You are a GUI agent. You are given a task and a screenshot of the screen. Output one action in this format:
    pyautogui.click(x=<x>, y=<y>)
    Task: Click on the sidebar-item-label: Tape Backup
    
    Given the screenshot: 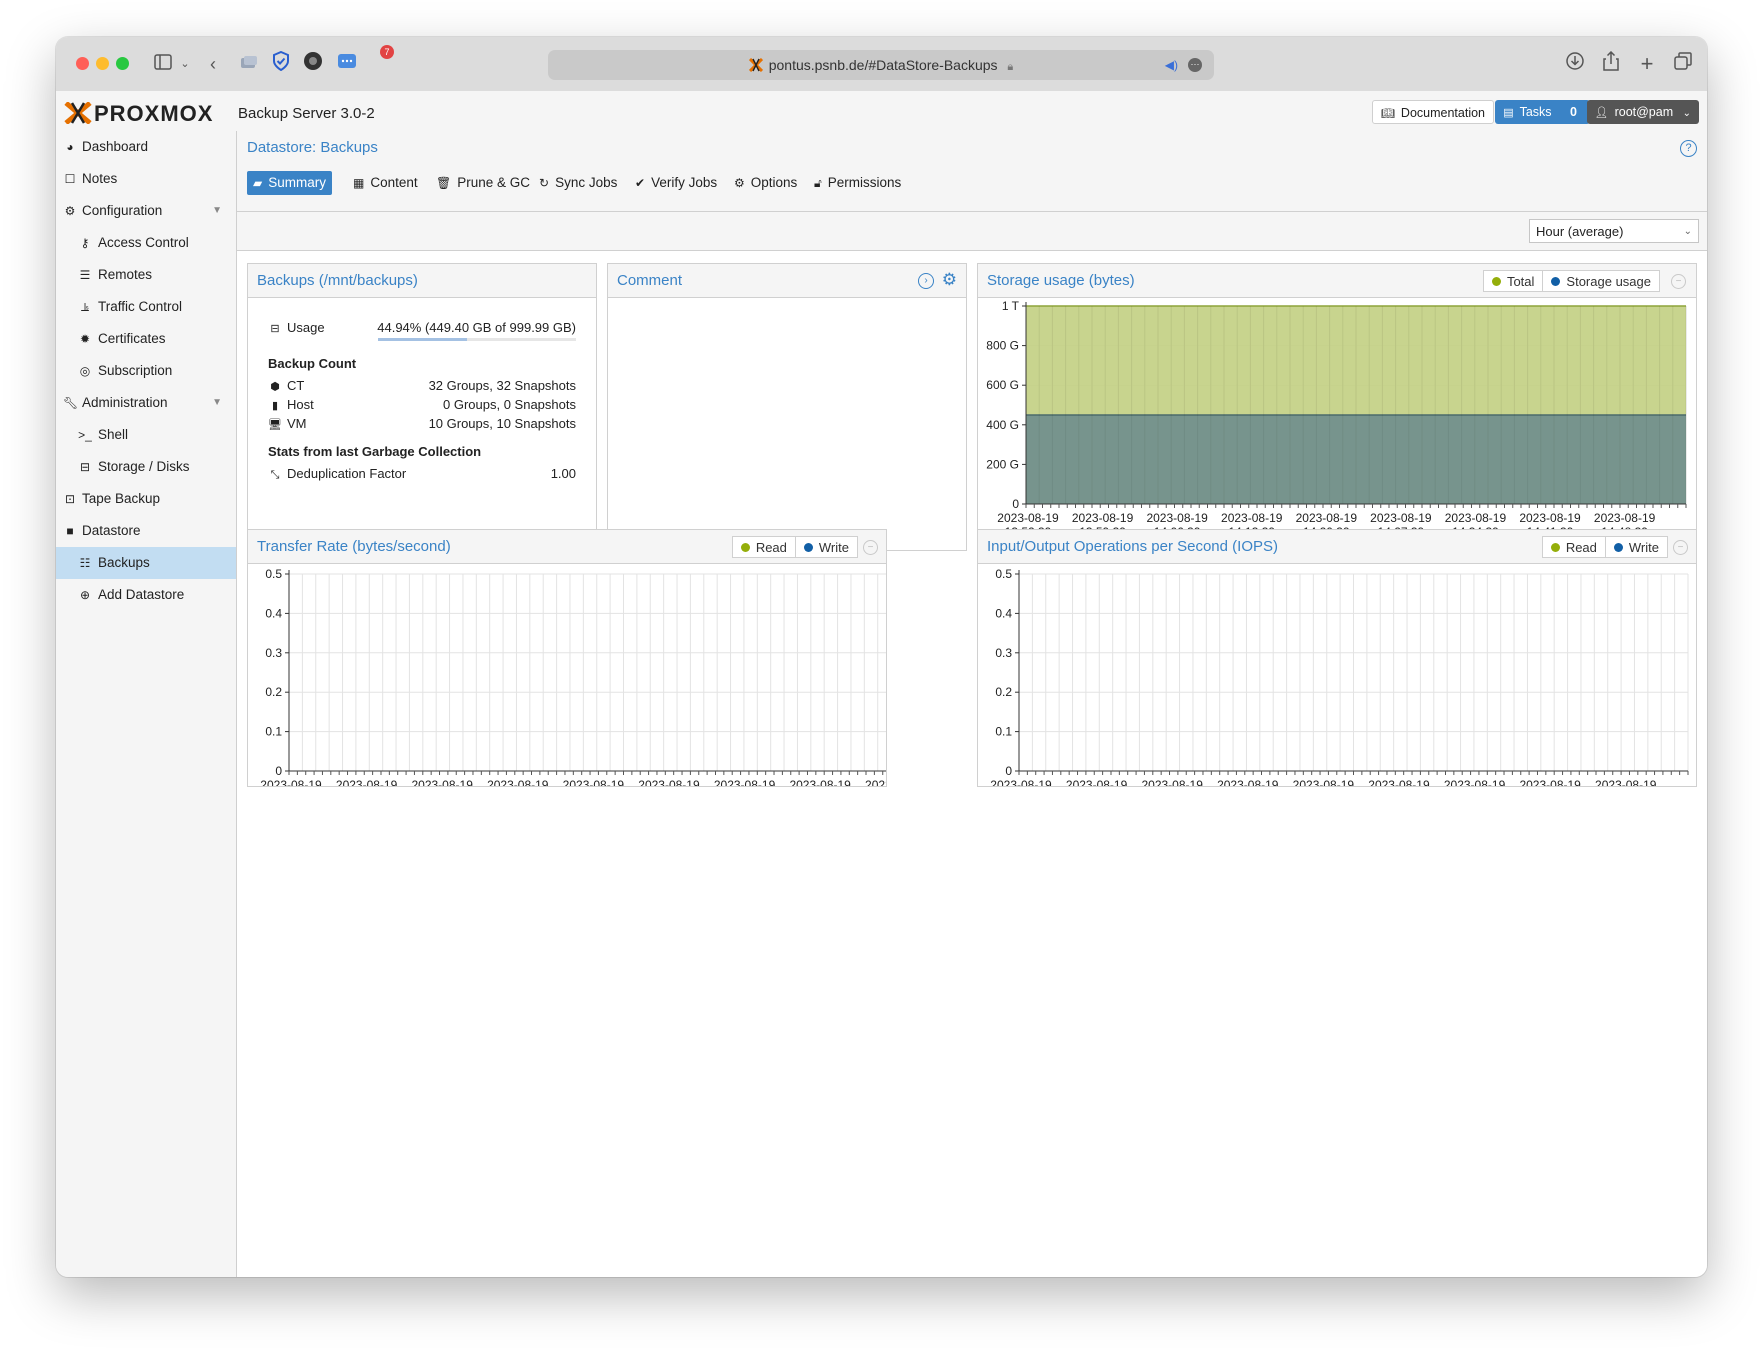 What is the action you would take?
    pyautogui.click(x=121, y=498)
    